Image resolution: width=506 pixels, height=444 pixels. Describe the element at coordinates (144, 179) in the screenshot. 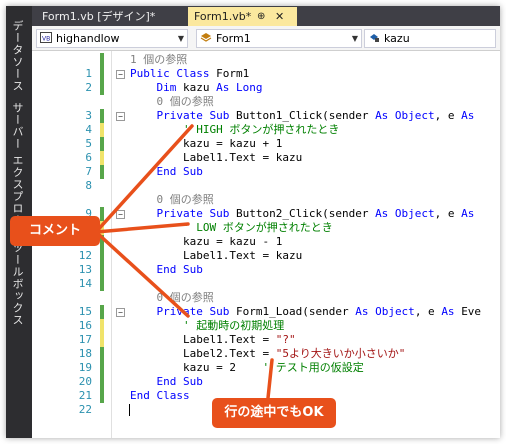

I see `arrow-to-line4-comment` at that location.